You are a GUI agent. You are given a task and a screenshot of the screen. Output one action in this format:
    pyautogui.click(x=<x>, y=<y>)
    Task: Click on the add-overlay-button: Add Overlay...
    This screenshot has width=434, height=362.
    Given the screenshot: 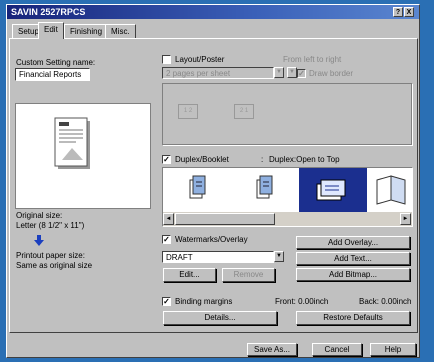 What is the action you would take?
    pyautogui.click(x=353, y=242)
    